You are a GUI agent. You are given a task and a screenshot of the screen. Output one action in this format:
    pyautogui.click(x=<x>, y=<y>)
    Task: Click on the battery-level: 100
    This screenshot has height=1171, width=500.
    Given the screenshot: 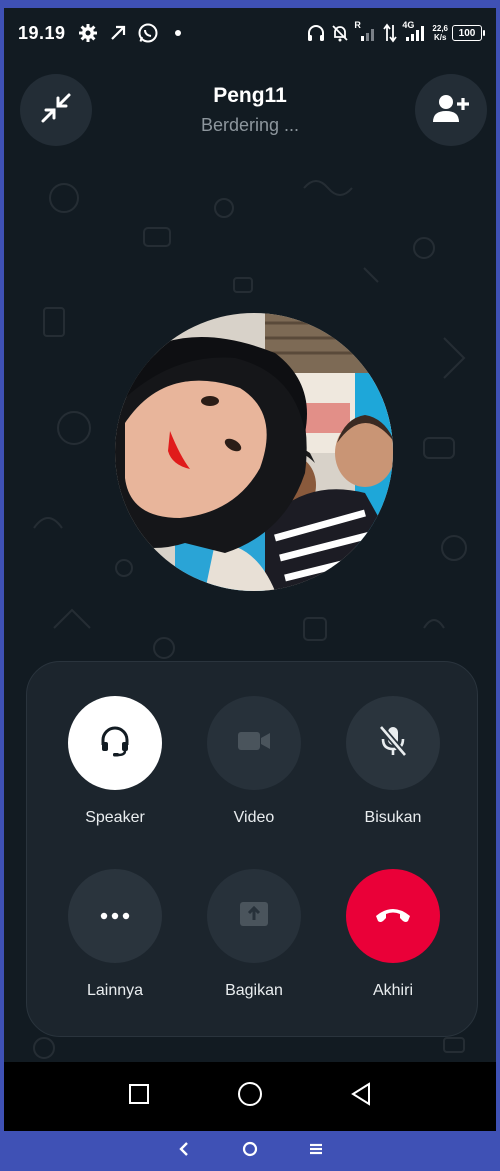 What is the action you would take?
    pyautogui.click(x=468, y=33)
    